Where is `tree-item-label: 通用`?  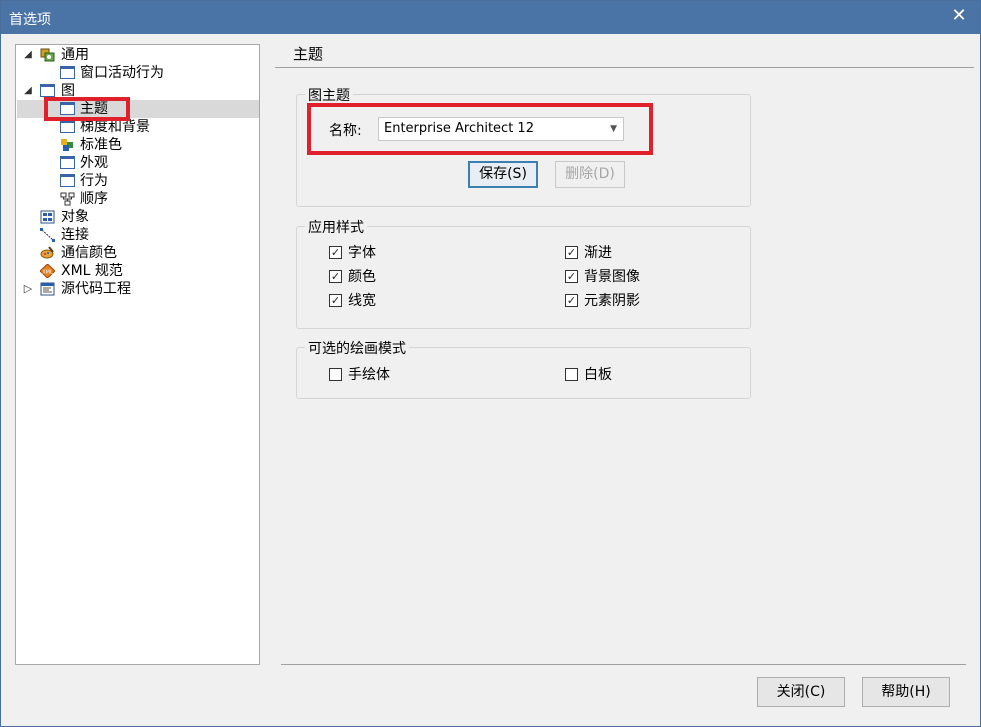
tree-item-label: 通用 is located at coordinates (75, 55).